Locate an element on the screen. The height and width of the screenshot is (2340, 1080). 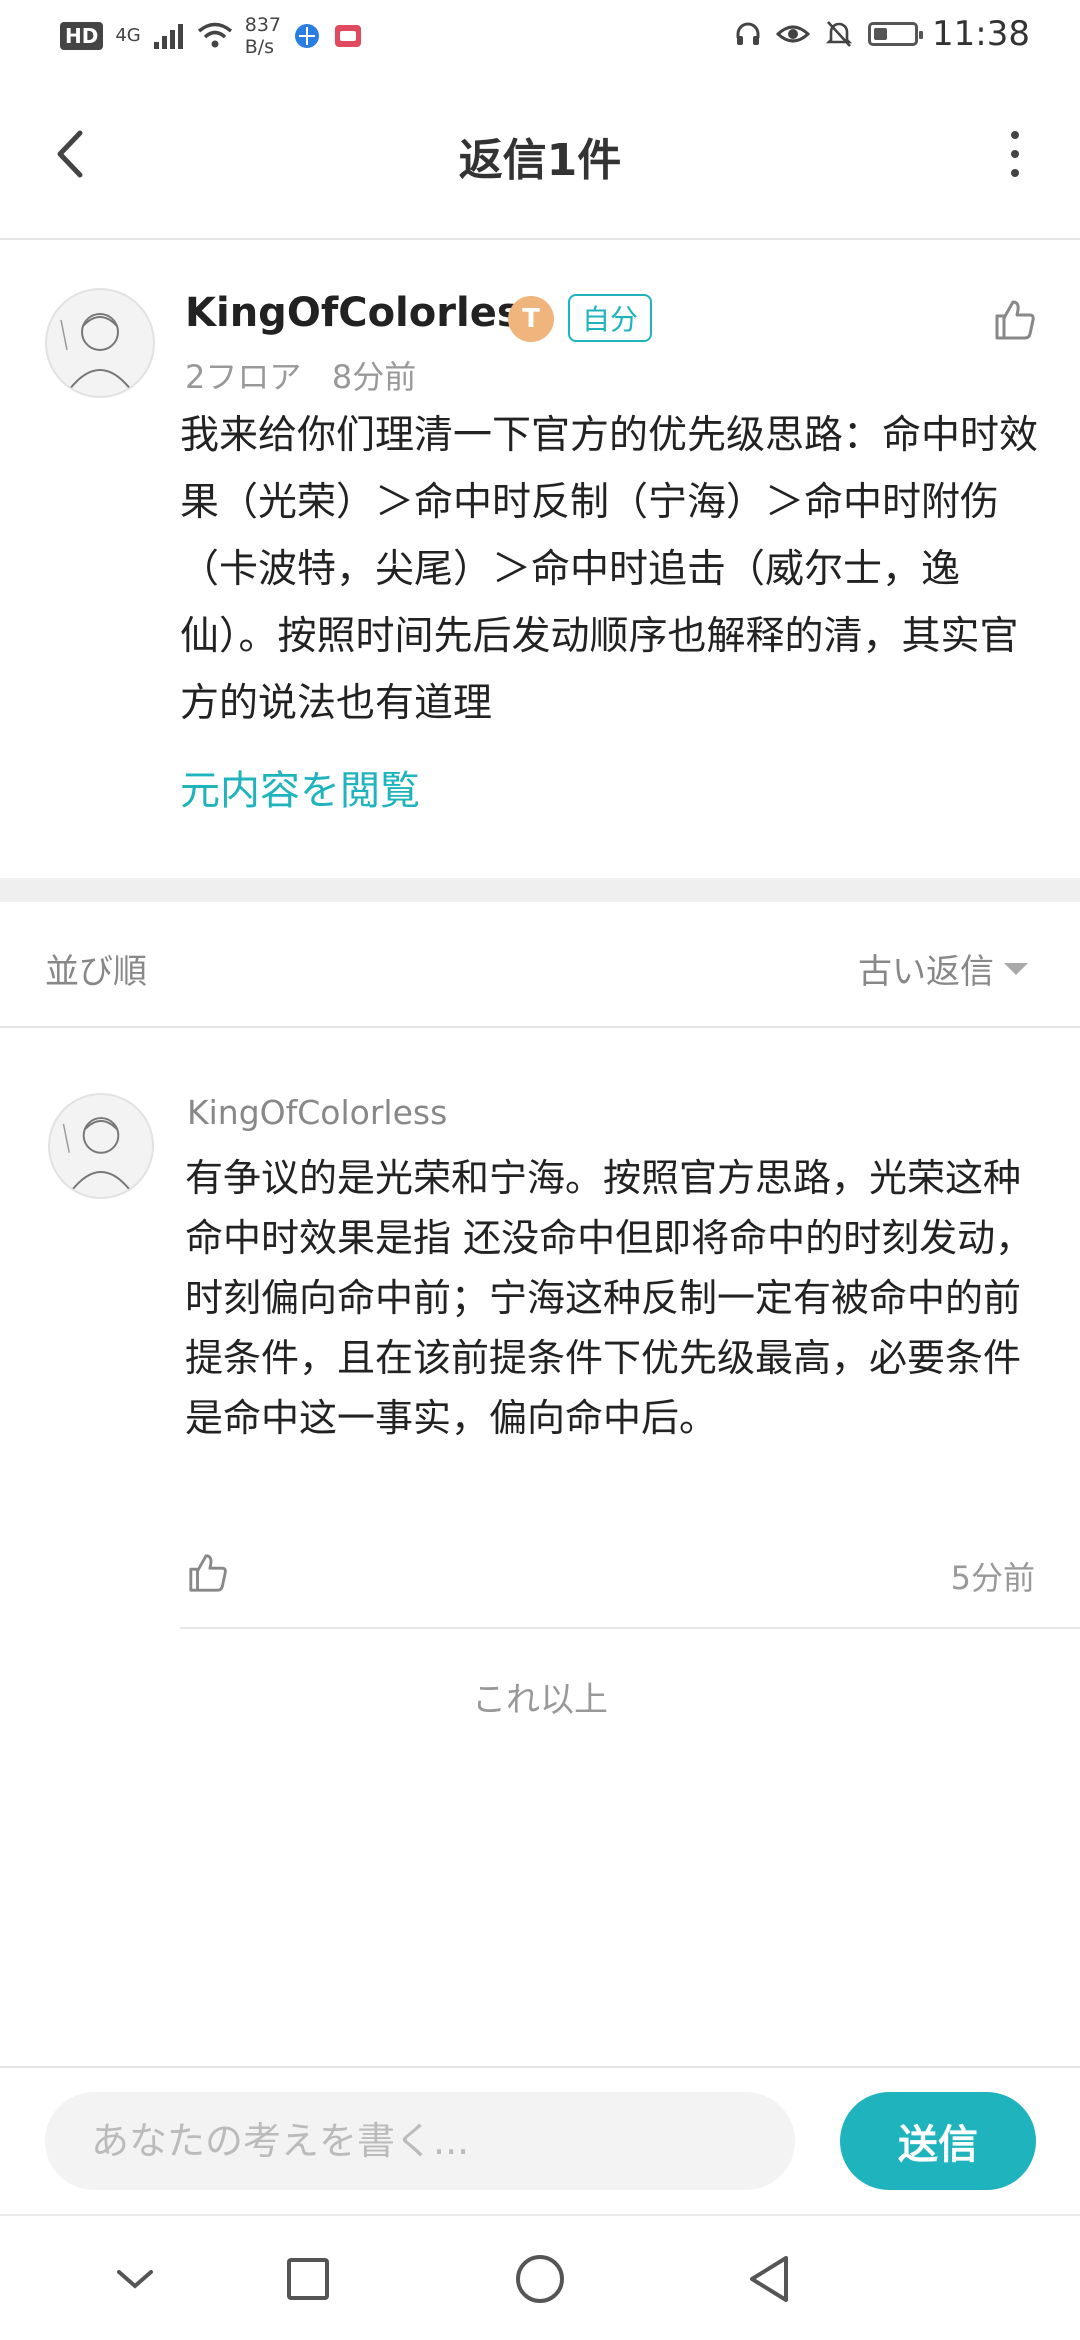
status-bar: HD 4G 837 B/s 11:38 is located at coordinates (540, 36).